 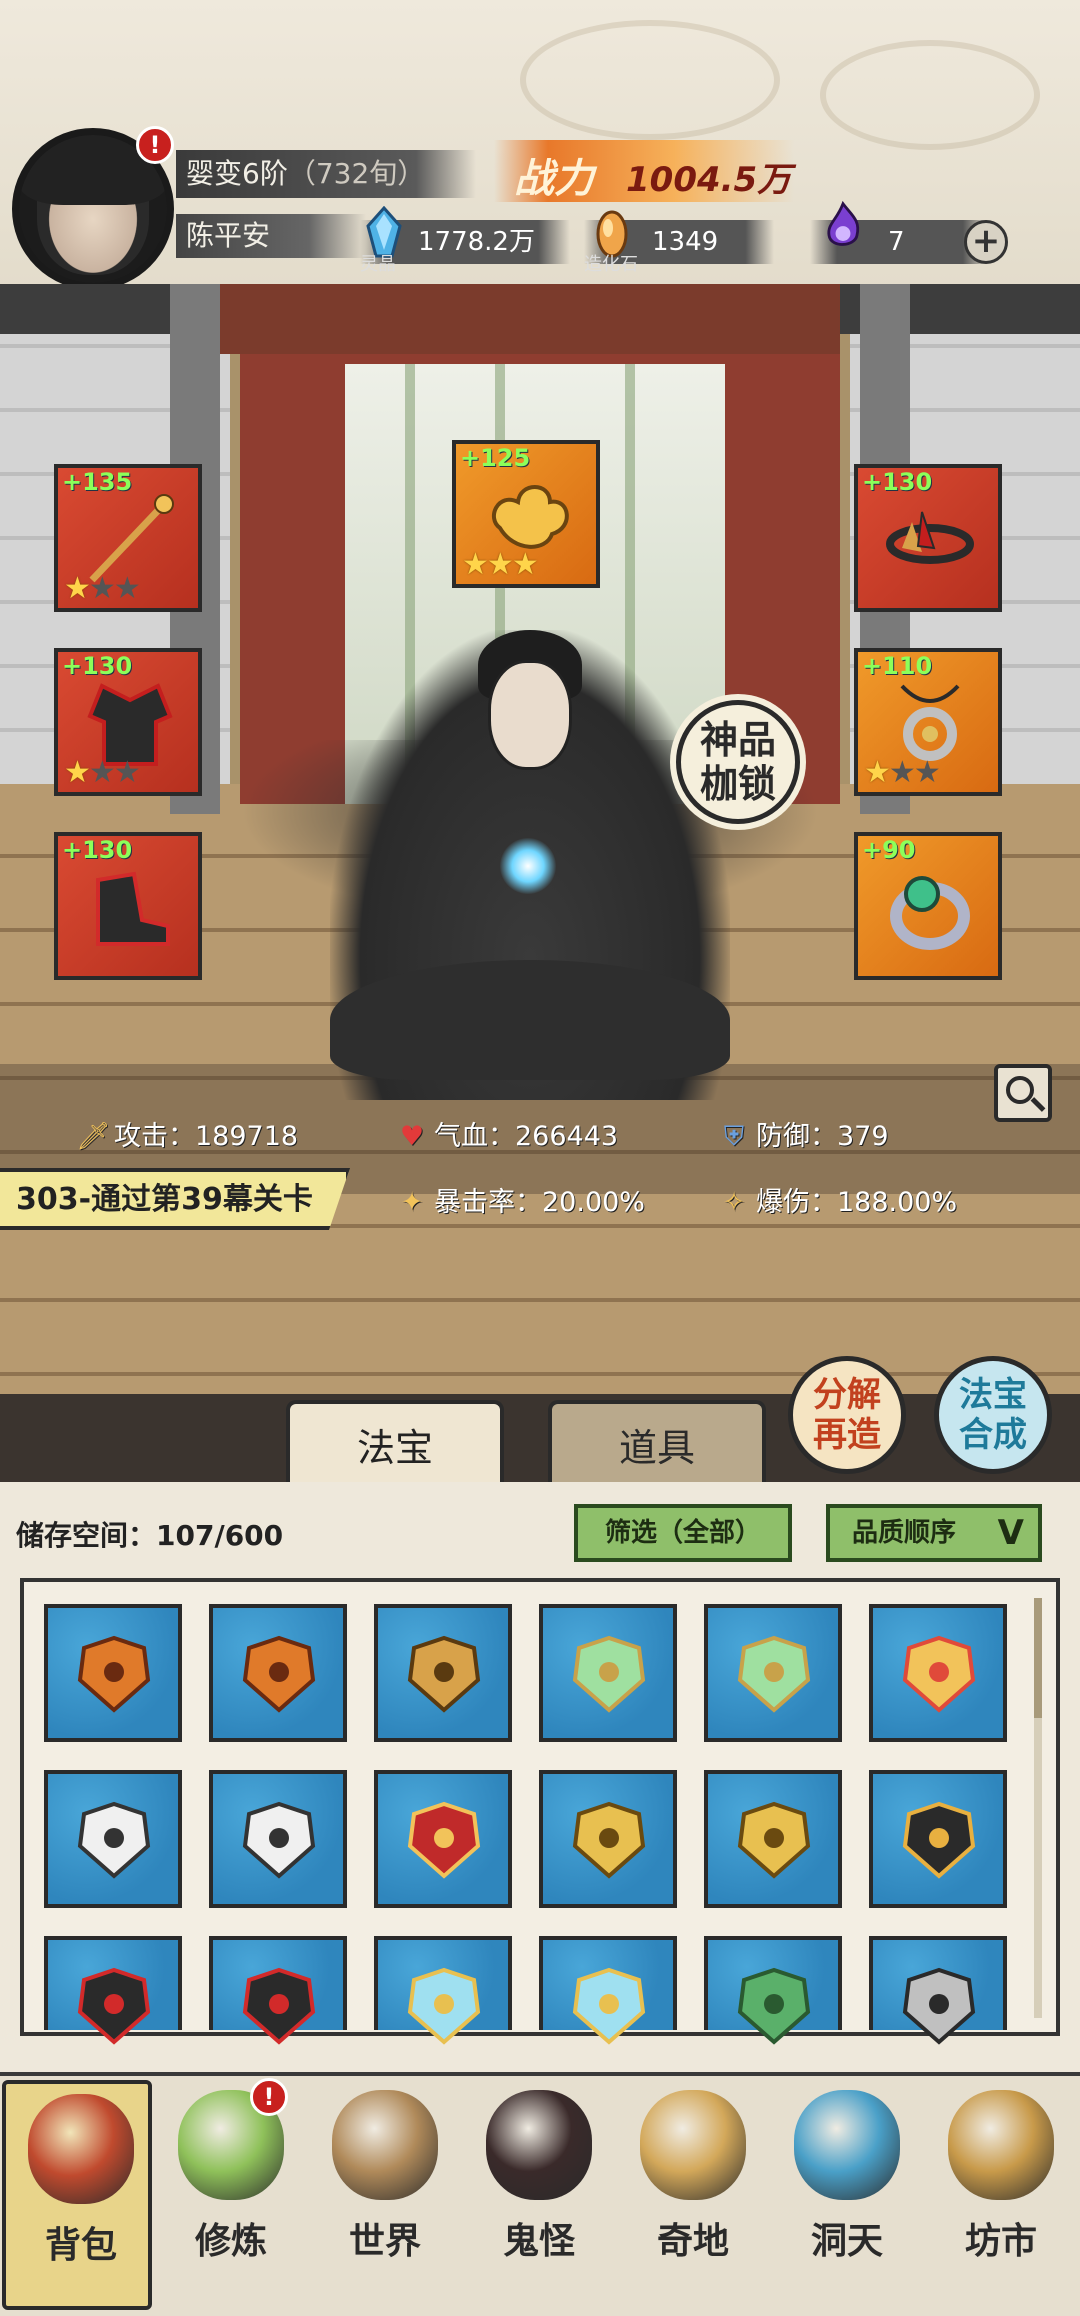 I want to click on equip-slot-talisman: +125 ★★★, so click(x=526, y=514).